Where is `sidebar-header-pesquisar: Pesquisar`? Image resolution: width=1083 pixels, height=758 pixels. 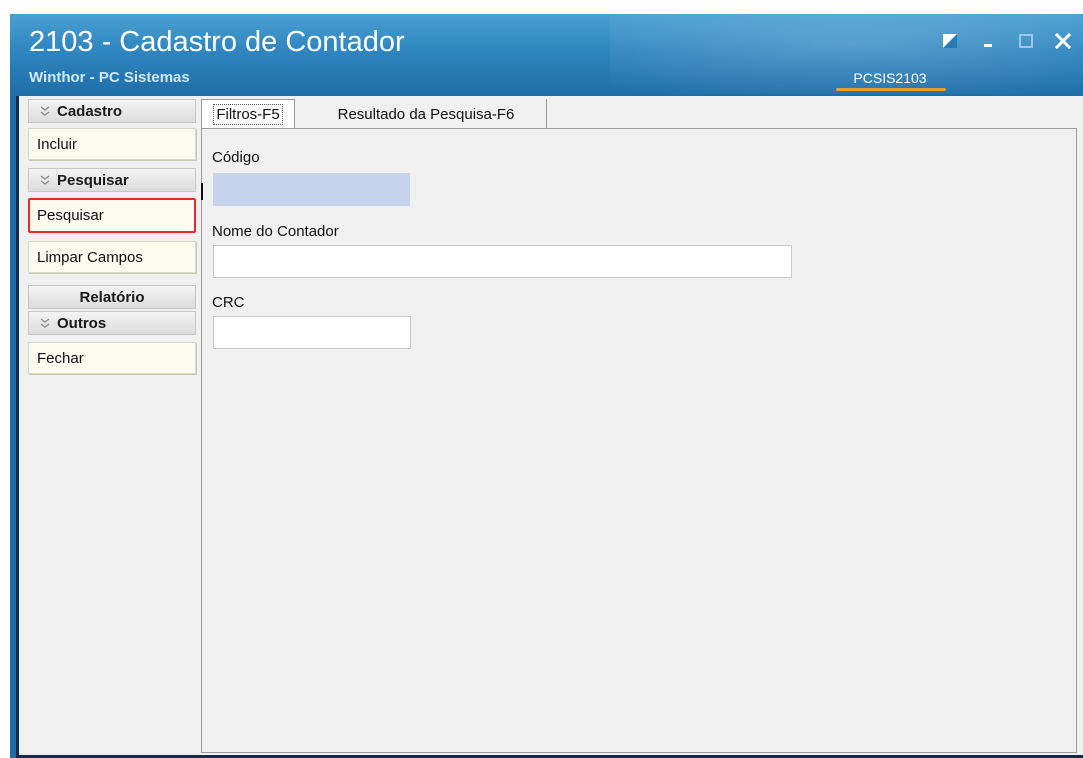
sidebar-header-pesquisar: Pesquisar is located at coordinates (112, 180).